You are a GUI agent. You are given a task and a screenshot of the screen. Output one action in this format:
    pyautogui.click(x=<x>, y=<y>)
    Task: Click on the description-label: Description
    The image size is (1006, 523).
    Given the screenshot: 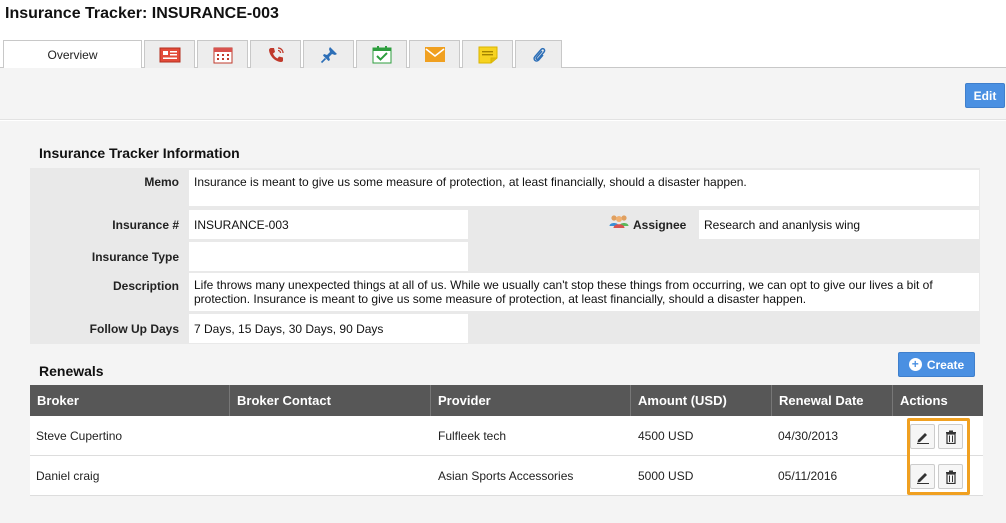 What is the action you would take?
    pyautogui.click(x=145, y=286)
    